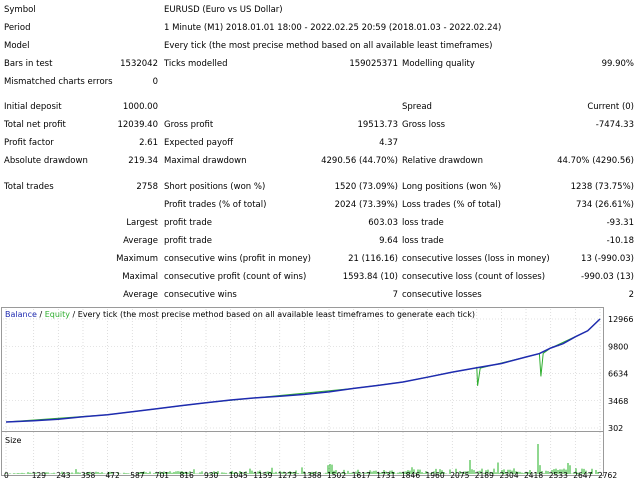 The height and width of the screenshot is (483, 640). I want to click on max-cons-wins-value: 21 (116.16), so click(373, 259).